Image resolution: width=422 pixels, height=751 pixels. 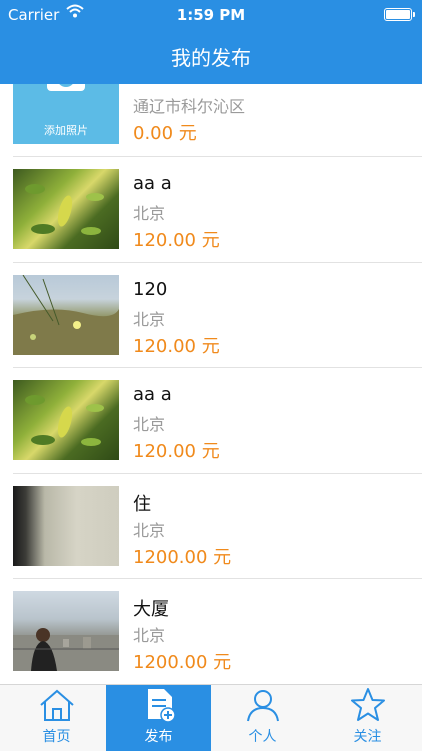 What do you see at coordinates (211, 631) in the screenshot?
I see `list-item: 大厦 北京 1200.00 元` at bounding box center [211, 631].